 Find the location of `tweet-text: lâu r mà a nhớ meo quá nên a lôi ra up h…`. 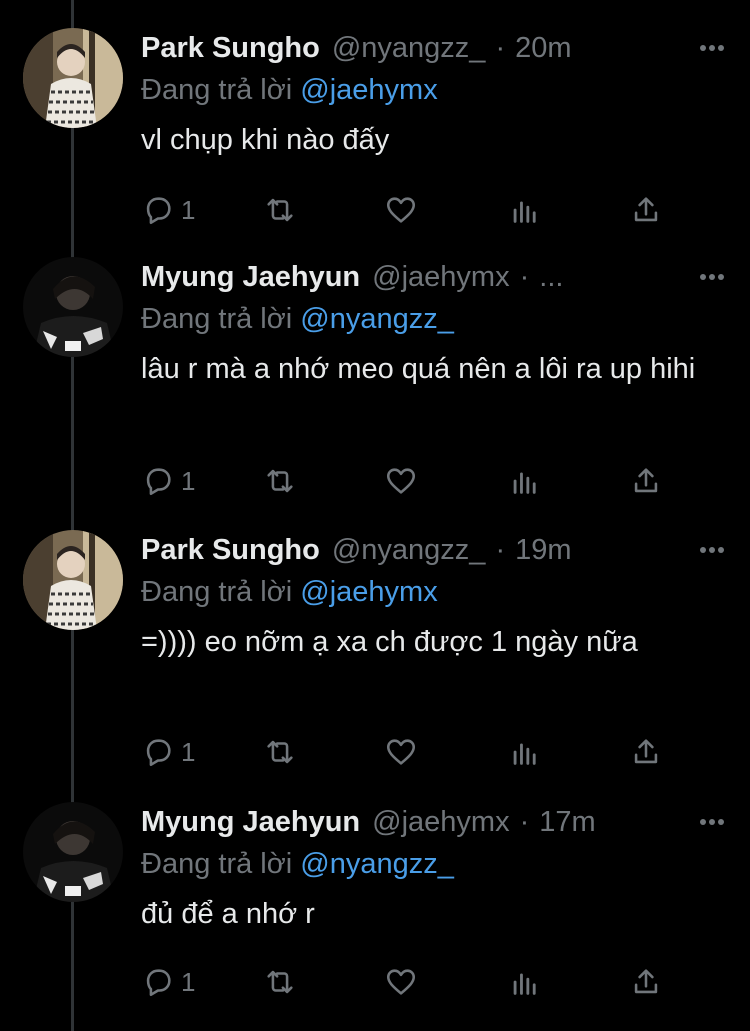

tweet-text: lâu r mà a nhớ meo quá nên a lôi ra up h… is located at coordinates (418, 369).